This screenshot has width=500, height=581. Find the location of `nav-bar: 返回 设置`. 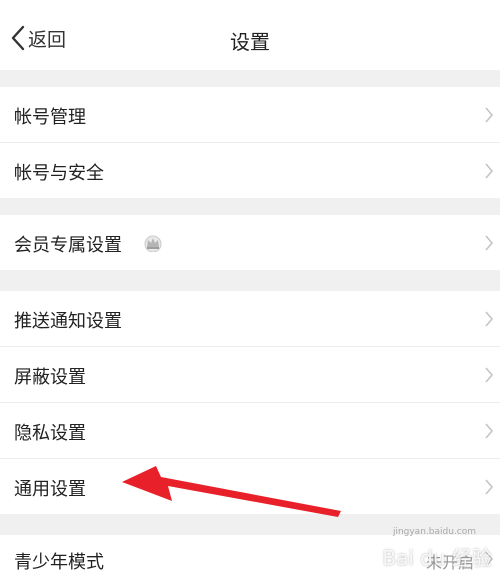

nav-bar: 返回 设置 is located at coordinates (250, 35).